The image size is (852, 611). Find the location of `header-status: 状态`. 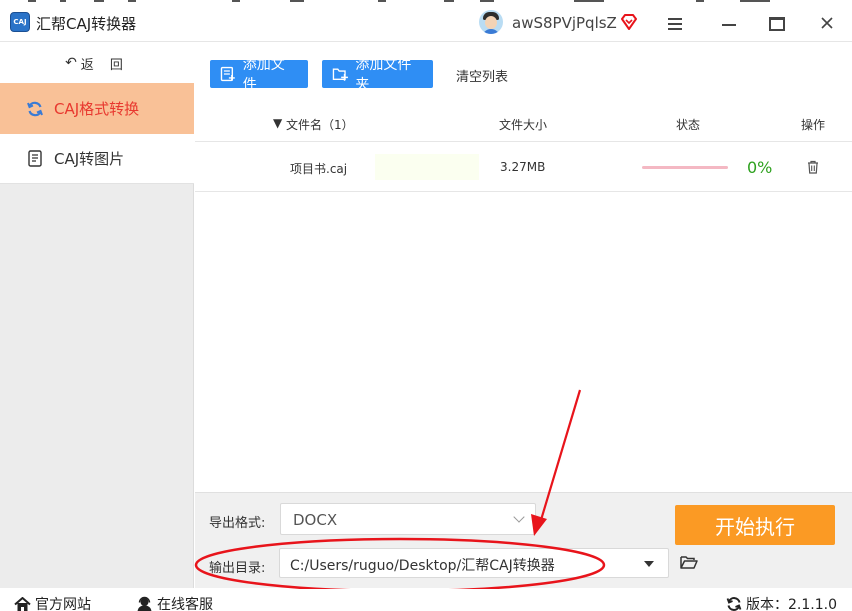

header-status: 状态 is located at coordinates (688, 125).